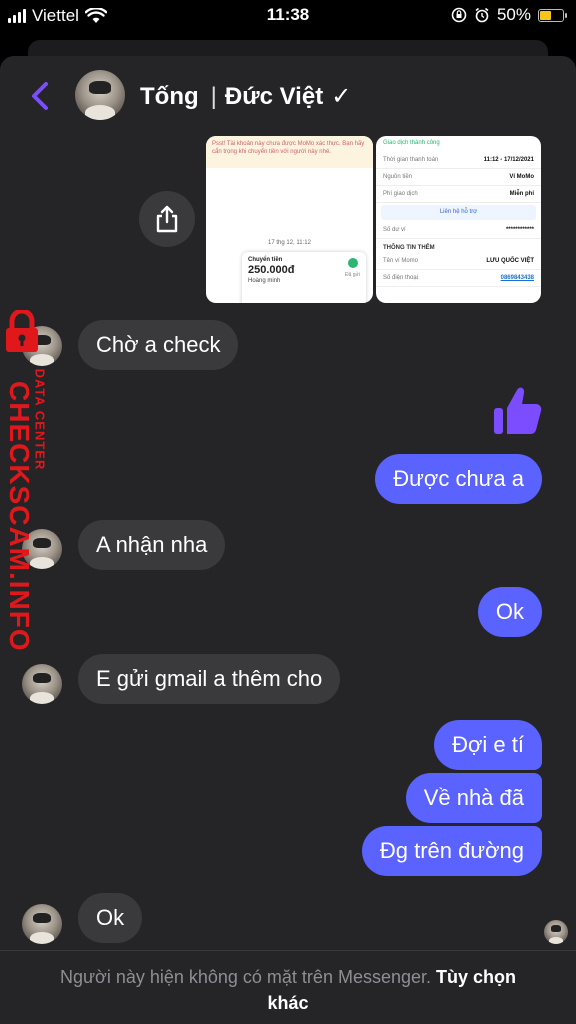 This screenshot has height=1024, width=576. I want to click on message-bubble-outgoing: Đg trên đường, so click(451, 851).